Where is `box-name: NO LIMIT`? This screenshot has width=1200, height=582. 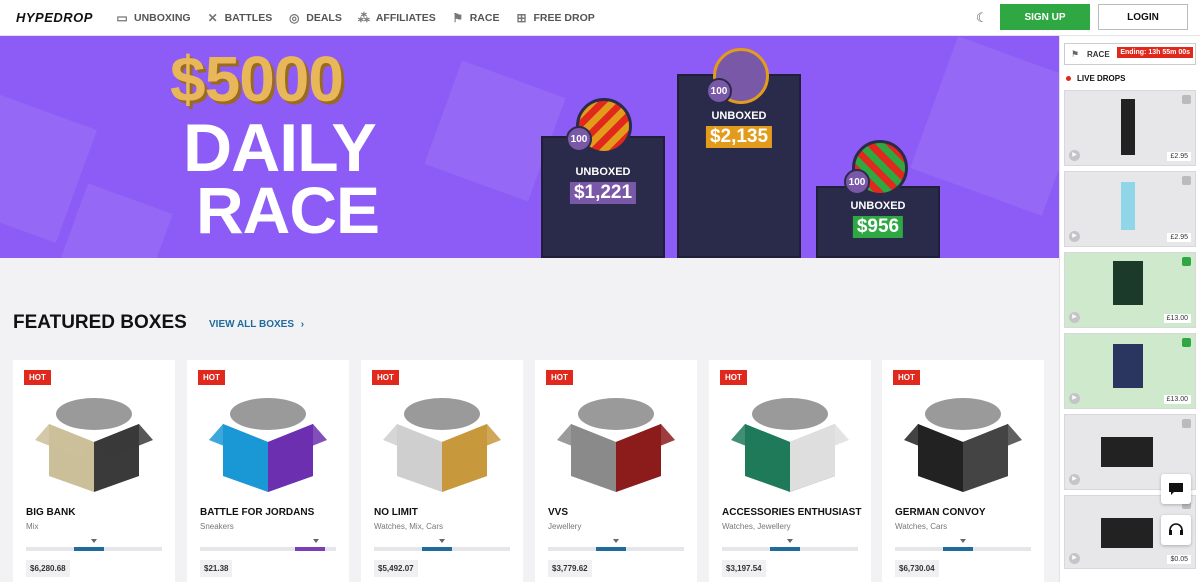 box-name: NO LIMIT is located at coordinates (396, 512).